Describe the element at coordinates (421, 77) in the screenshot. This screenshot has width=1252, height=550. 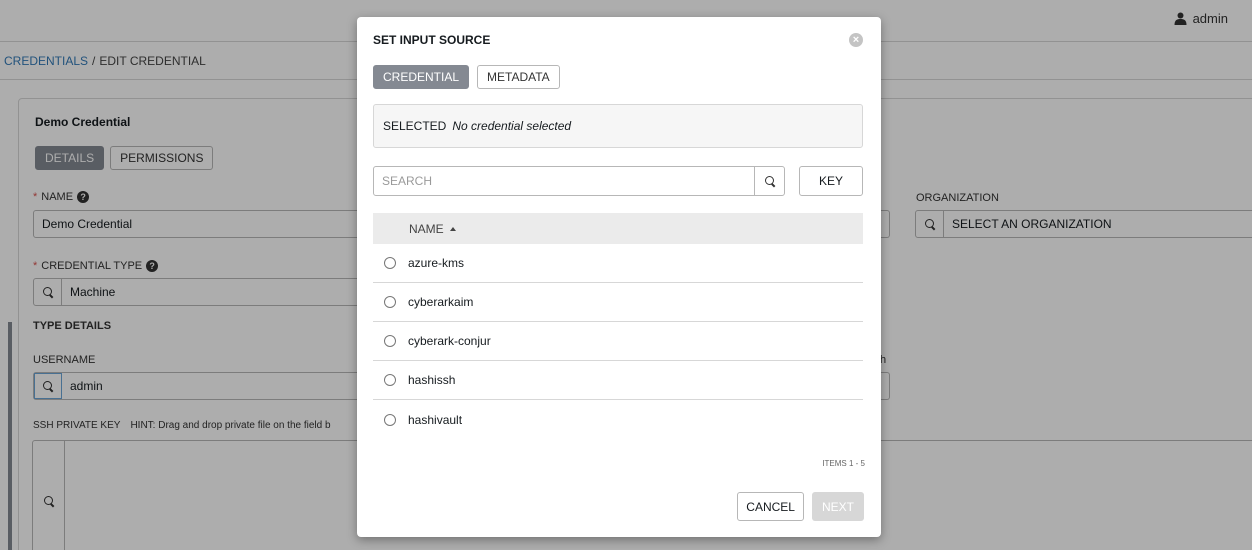
I see `tab-credential: CREDENTIAL` at that location.